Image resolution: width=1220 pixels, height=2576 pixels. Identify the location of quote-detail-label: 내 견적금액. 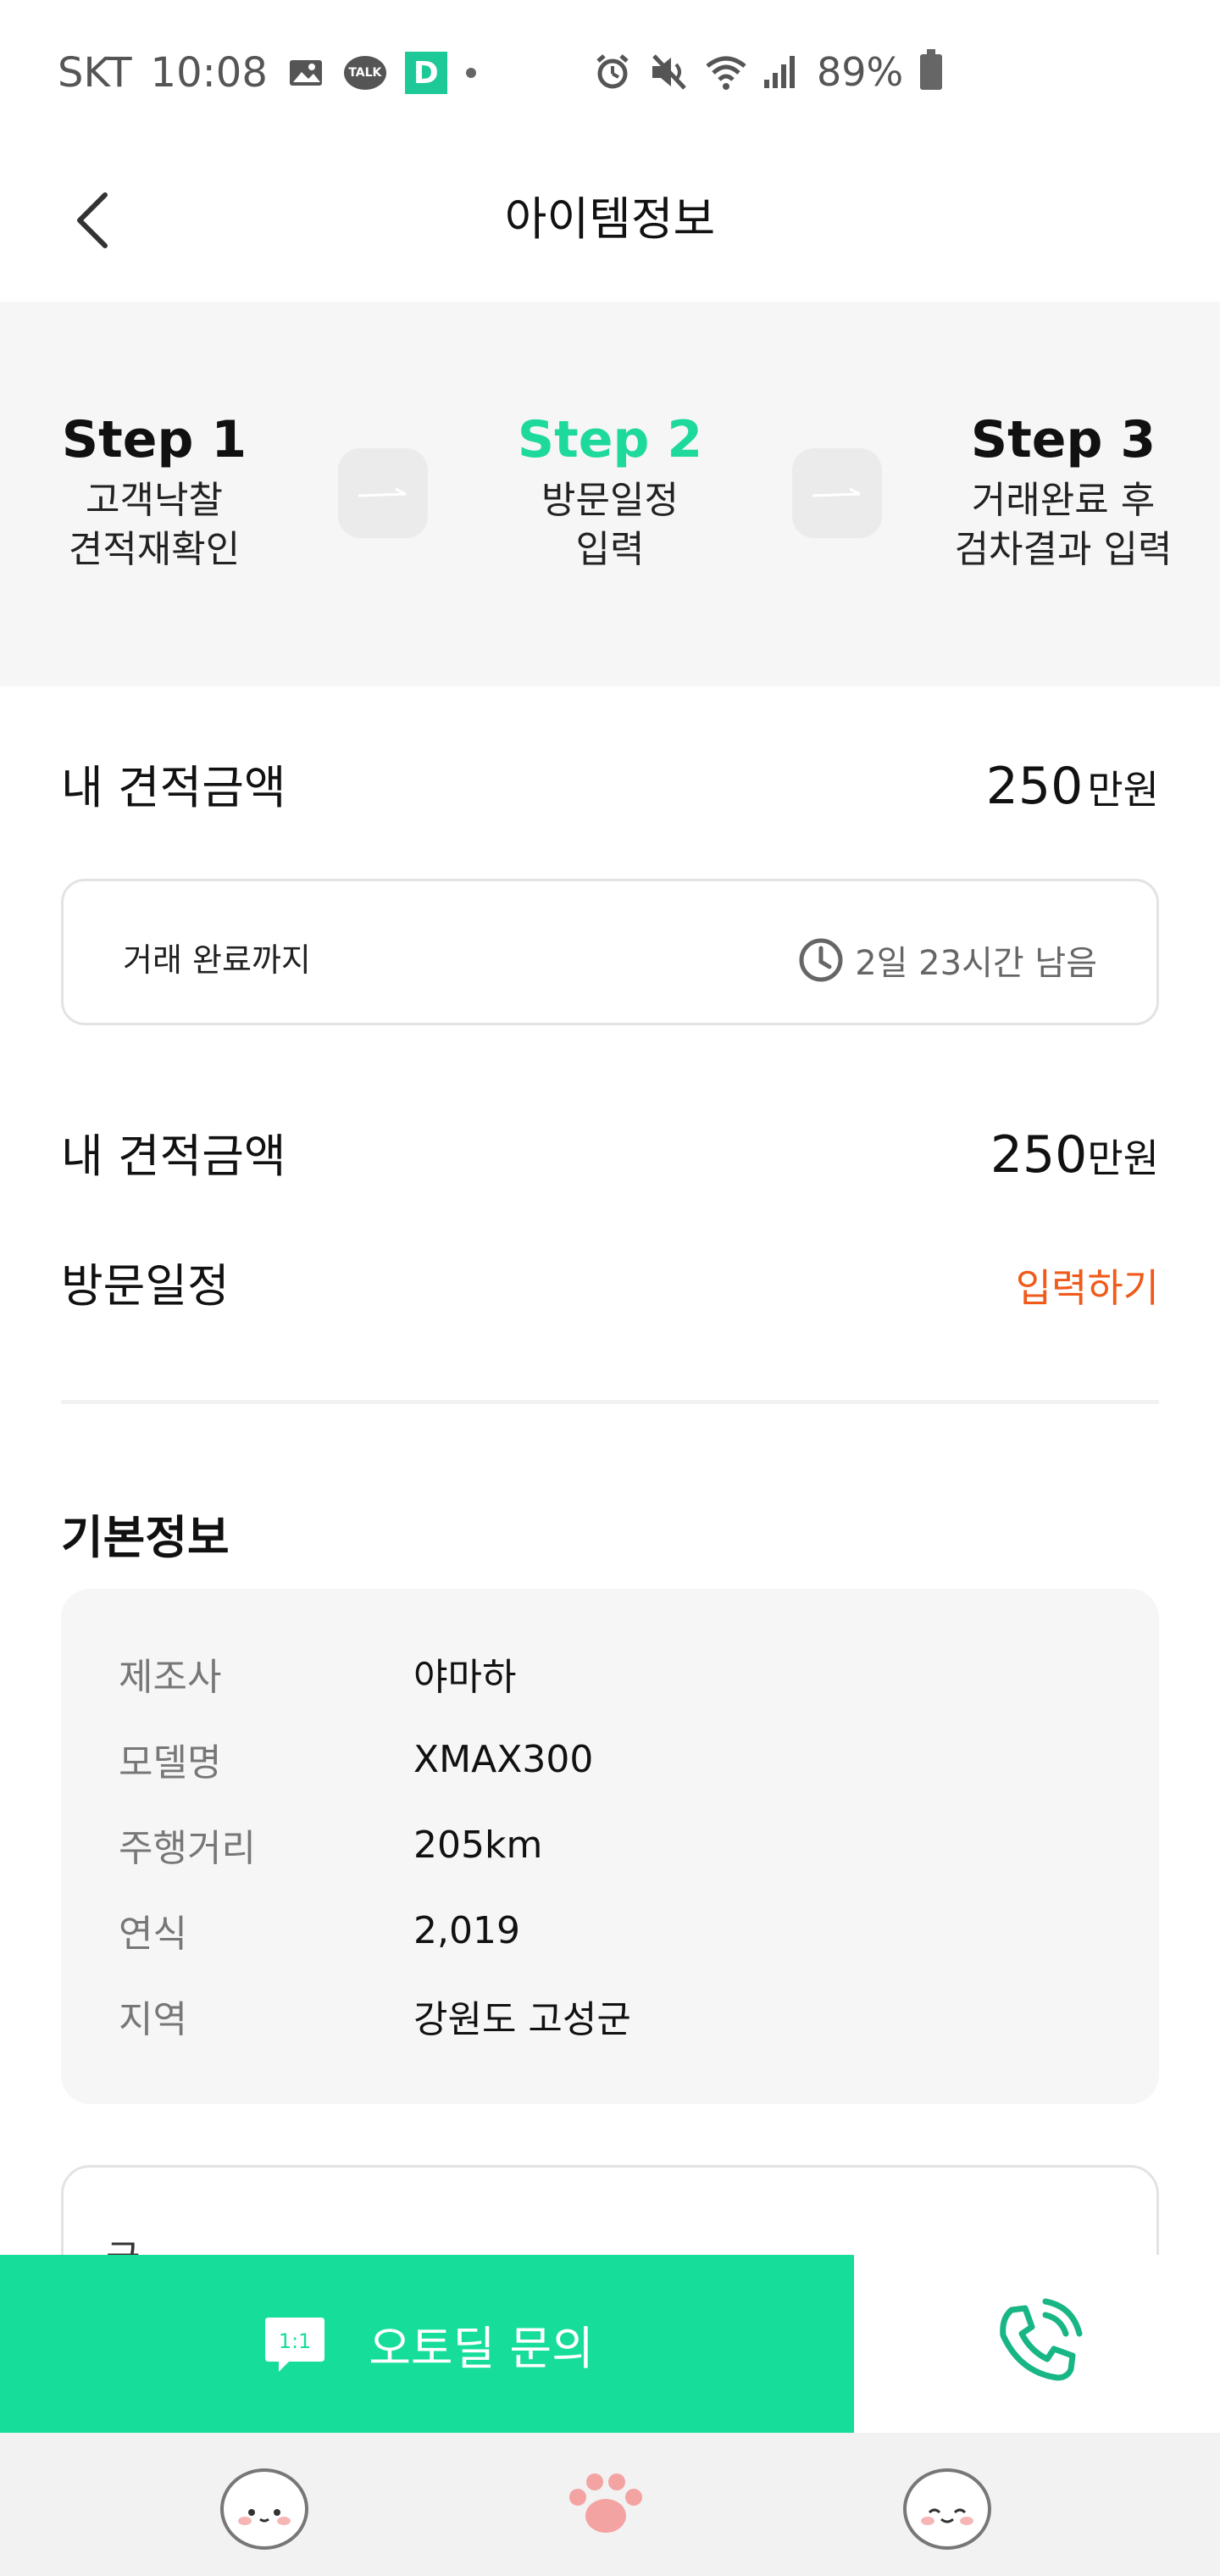
(173, 1156).